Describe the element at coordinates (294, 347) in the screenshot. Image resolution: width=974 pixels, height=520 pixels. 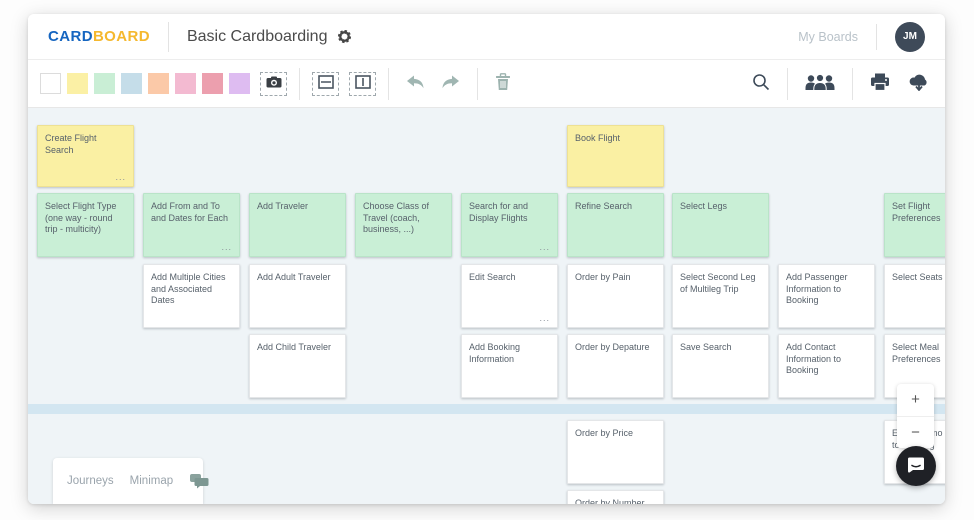
I see `story-card-text: Add Child Traveler` at that location.